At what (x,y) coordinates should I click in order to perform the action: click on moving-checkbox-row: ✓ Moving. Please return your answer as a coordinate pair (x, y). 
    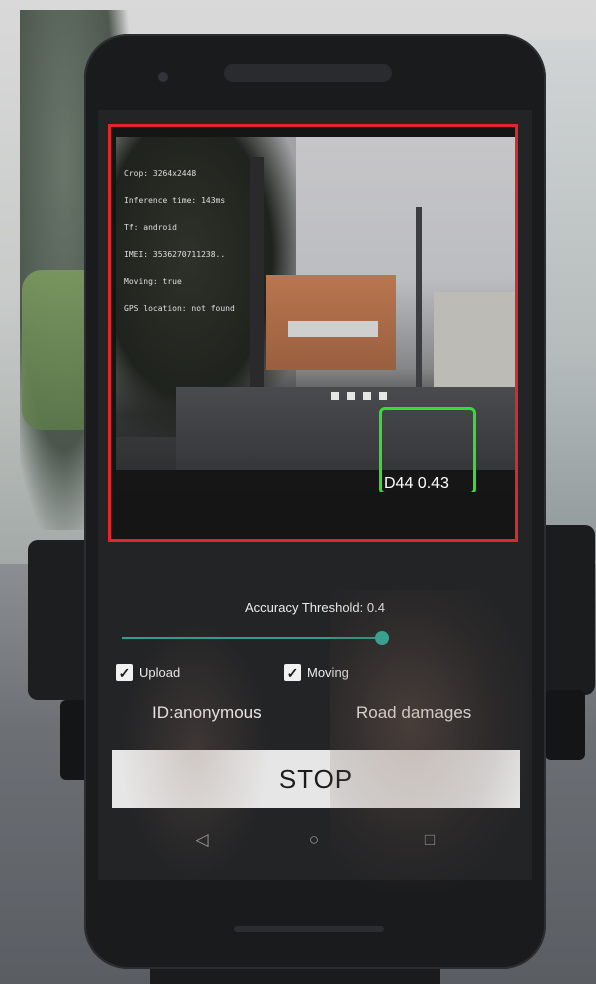
    Looking at the image, I should click on (316, 672).